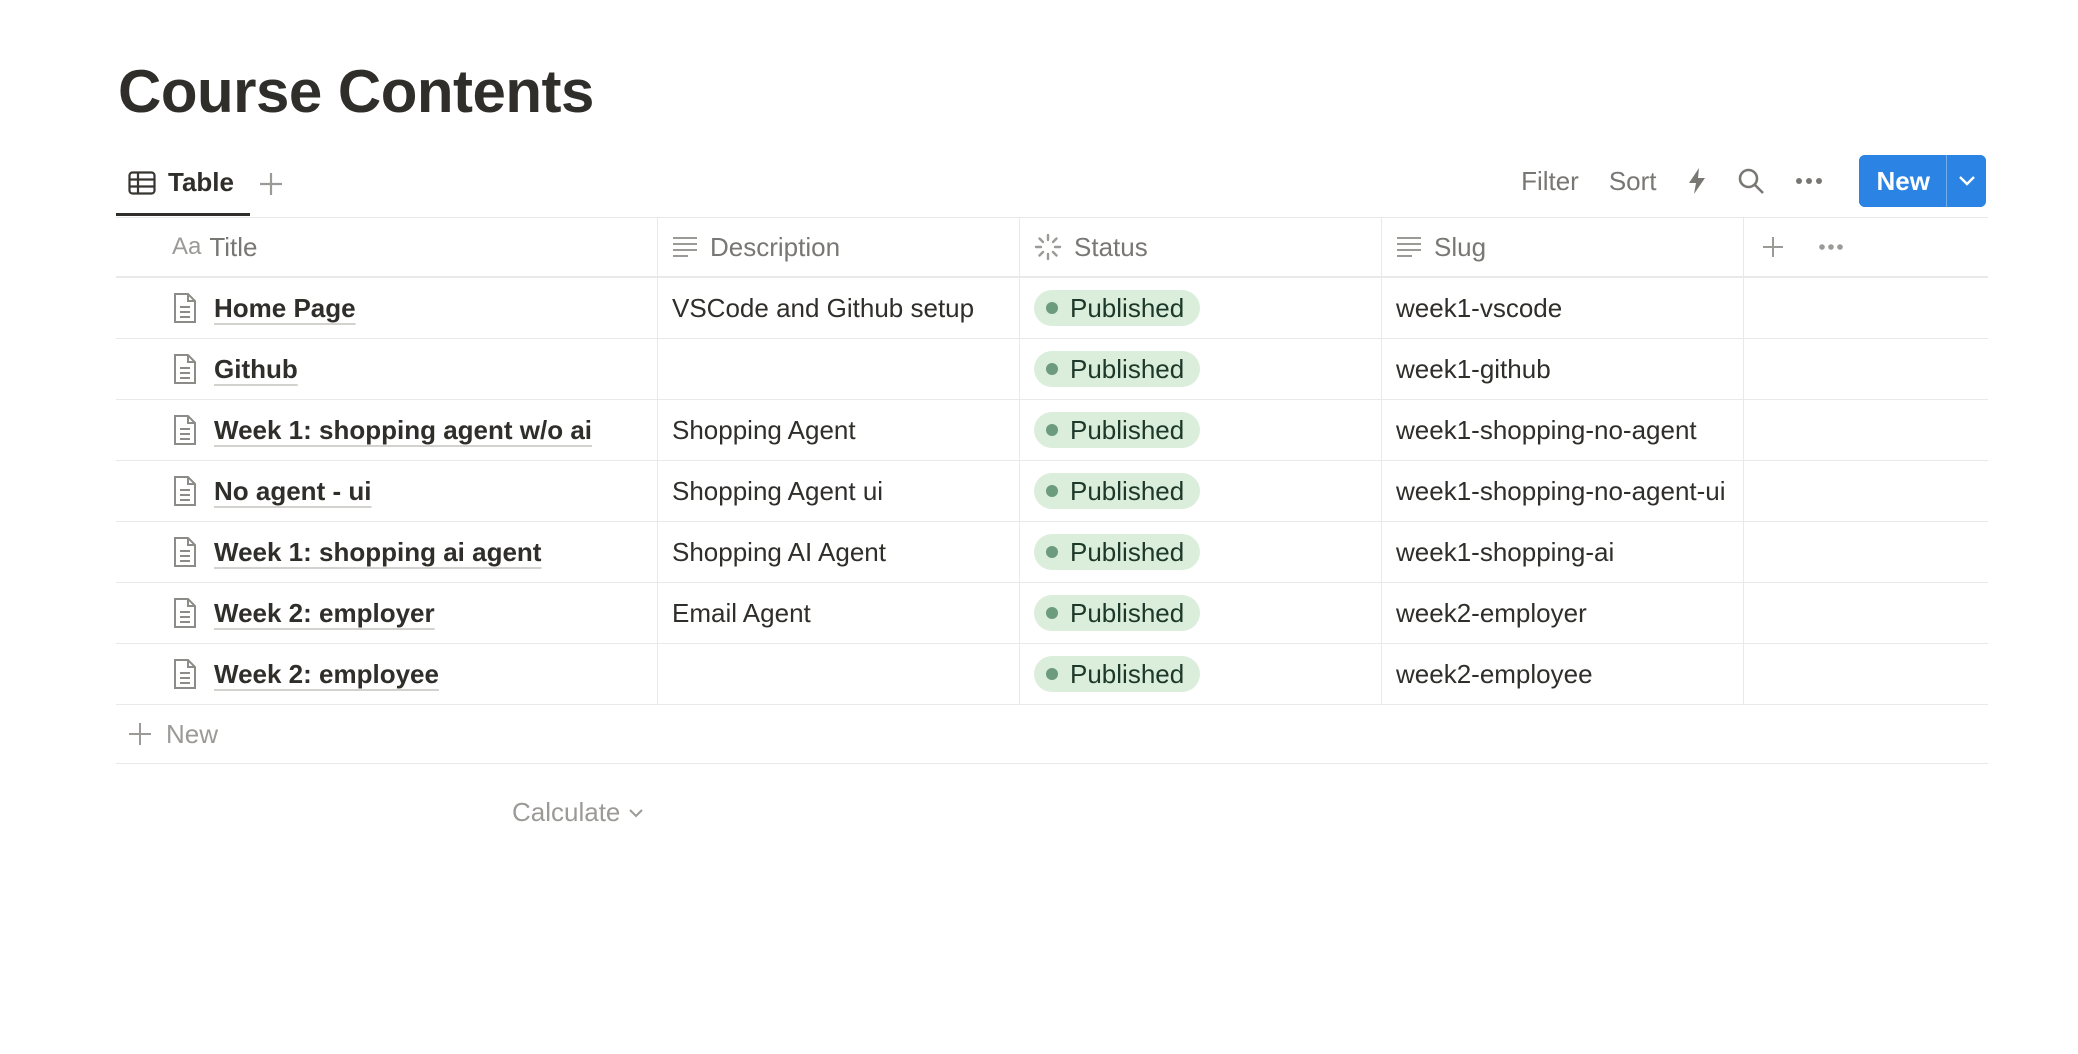 This screenshot has width=2078, height=1054. Describe the element at coordinates (1201, 247) in the screenshot. I see `column-header-status: Status` at that location.